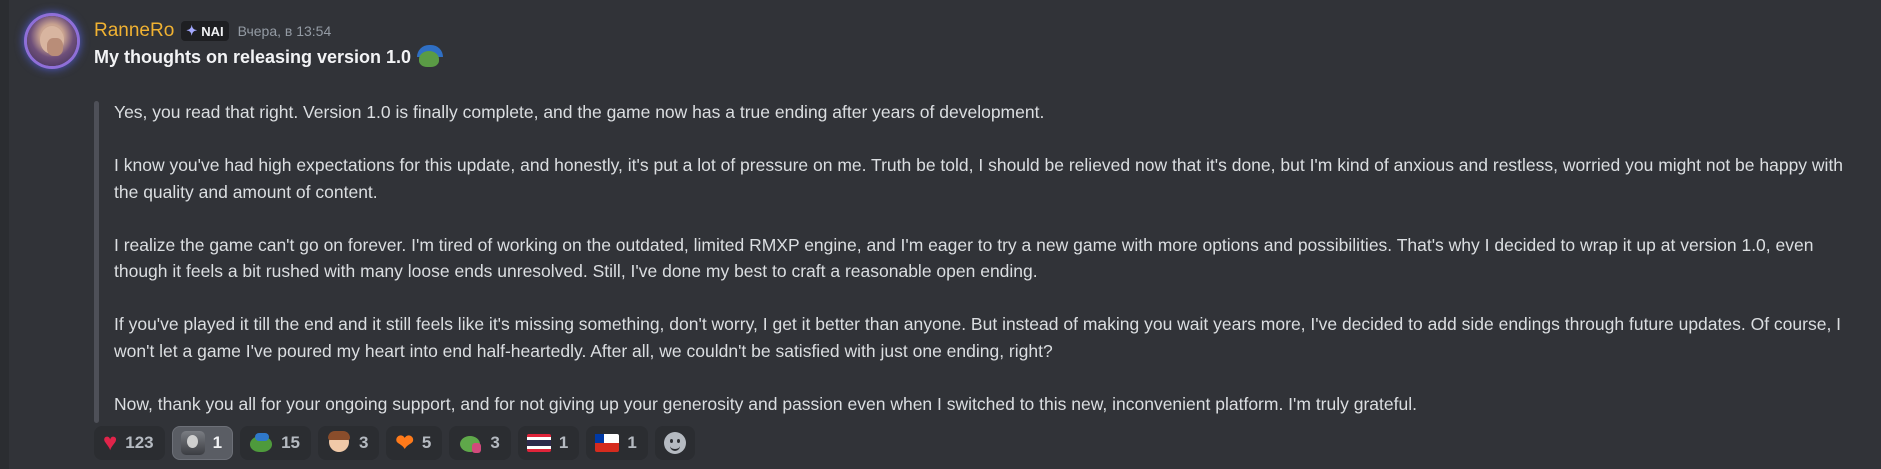 Image resolution: width=1881 pixels, height=469 pixels. I want to click on pepe-cup-icon, so click(470, 443).